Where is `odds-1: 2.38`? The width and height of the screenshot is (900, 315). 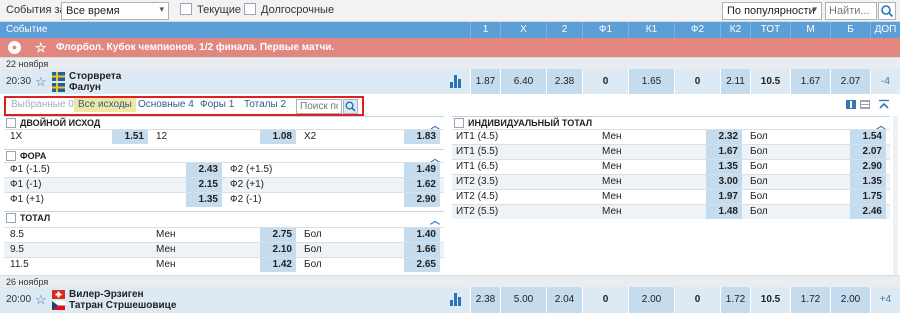
odds-1: 2.38 is located at coordinates (485, 300).